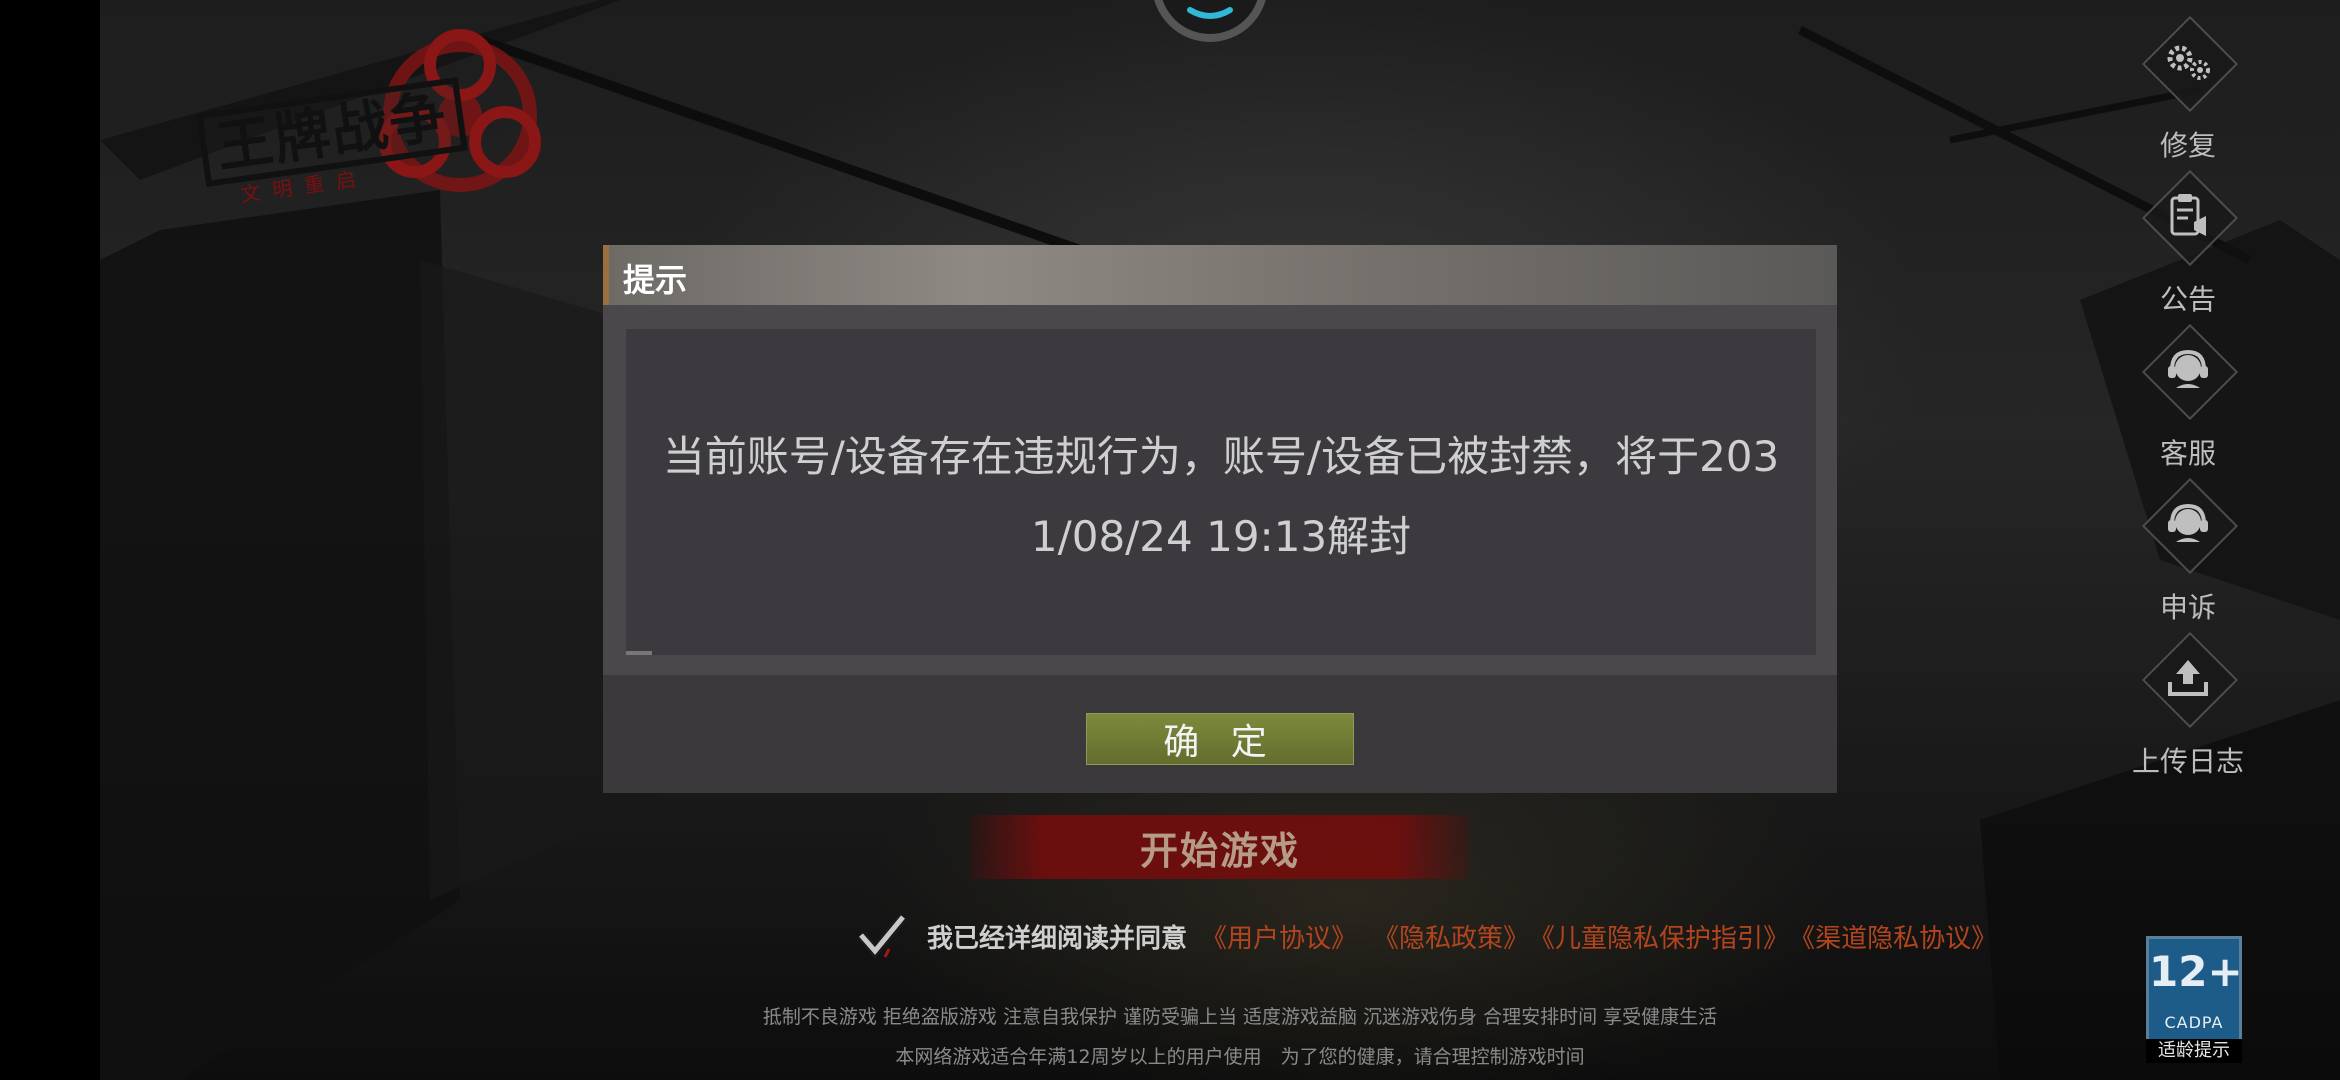 This screenshot has width=2340, height=1080. I want to click on dialog-message-line2: 1/08/24 19:13解封, so click(1221, 536).